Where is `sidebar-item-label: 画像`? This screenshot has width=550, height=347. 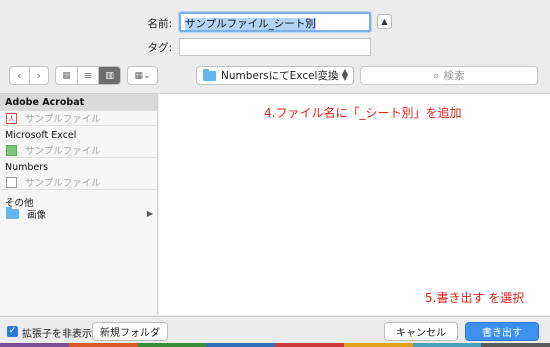
sidebar-item-label: 画像 is located at coordinates (37, 215).